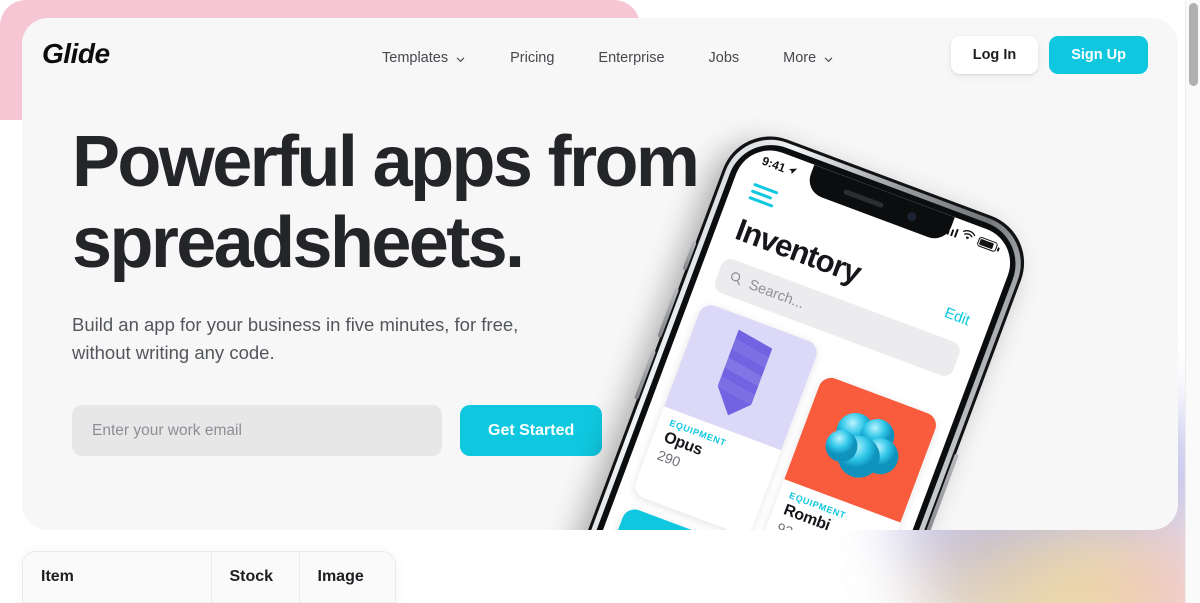  I want to click on gradient-blob-warm, so click(1060, 566).